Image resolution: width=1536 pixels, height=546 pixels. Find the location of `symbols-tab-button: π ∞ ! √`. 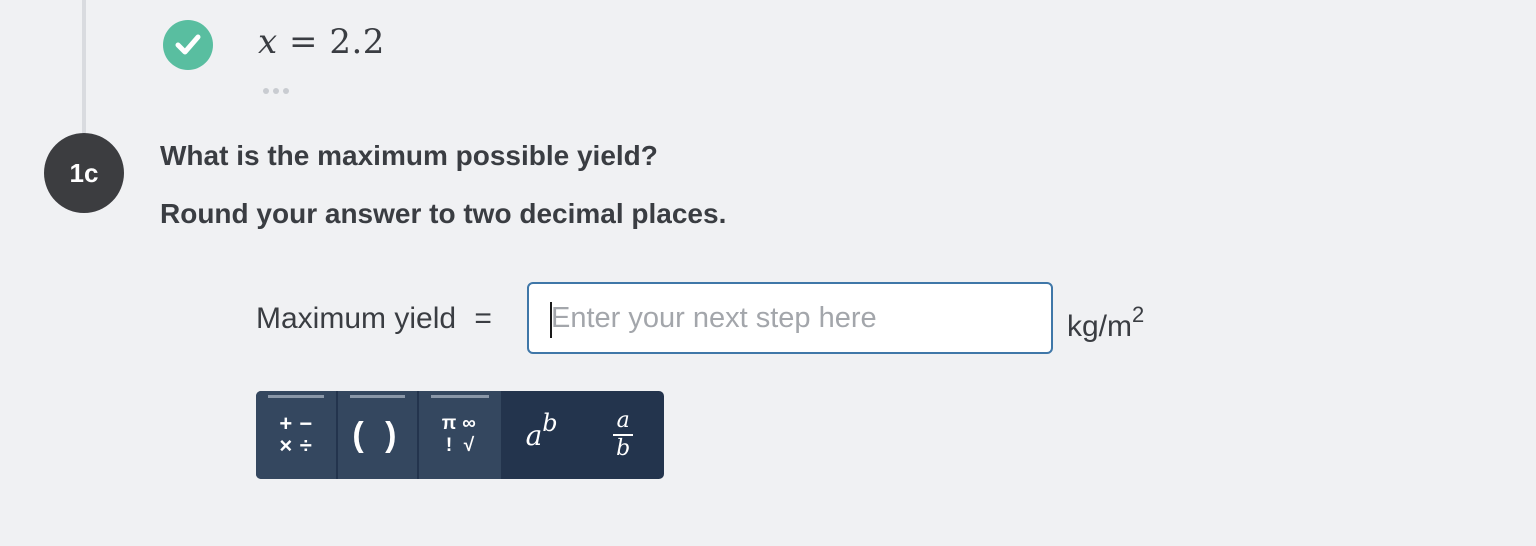

symbols-tab-button: π ∞ ! √ is located at coordinates (460, 435).